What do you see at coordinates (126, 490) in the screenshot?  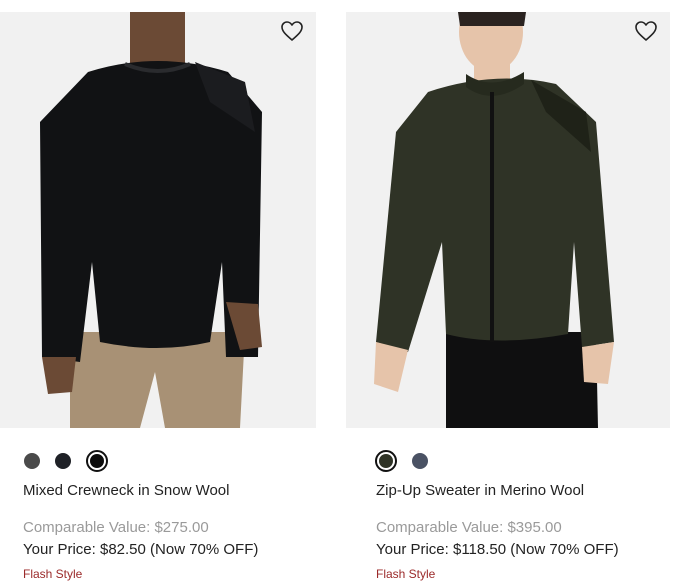 I see `product-name: Mixed Crewneck in Snow Wool` at bounding box center [126, 490].